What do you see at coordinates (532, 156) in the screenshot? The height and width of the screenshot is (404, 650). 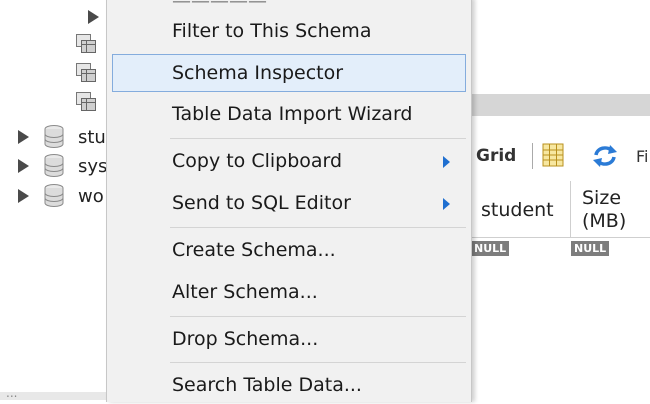 I see `toolbar-separator` at bounding box center [532, 156].